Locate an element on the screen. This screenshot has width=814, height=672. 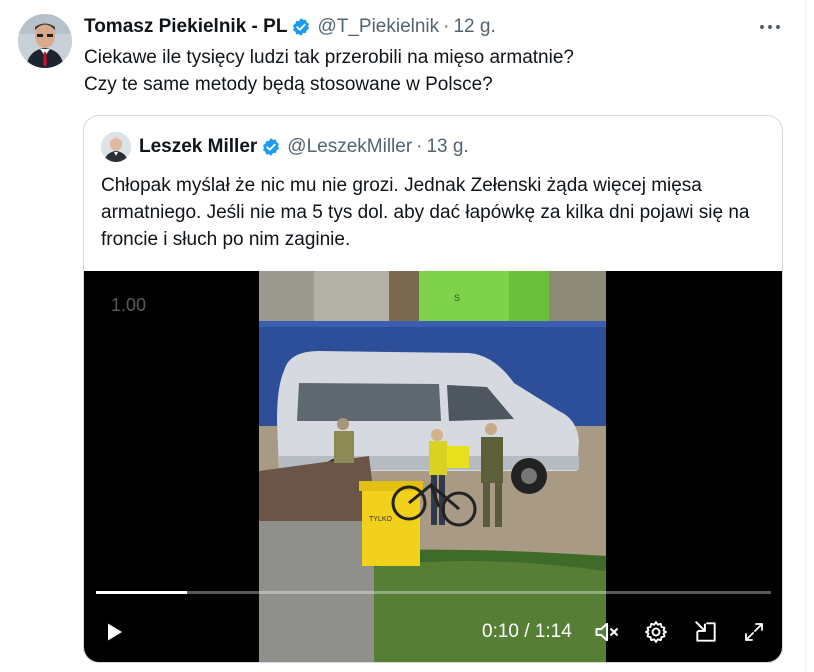
video-time-readout: 0:10 / 1:14 is located at coordinates (527, 631).